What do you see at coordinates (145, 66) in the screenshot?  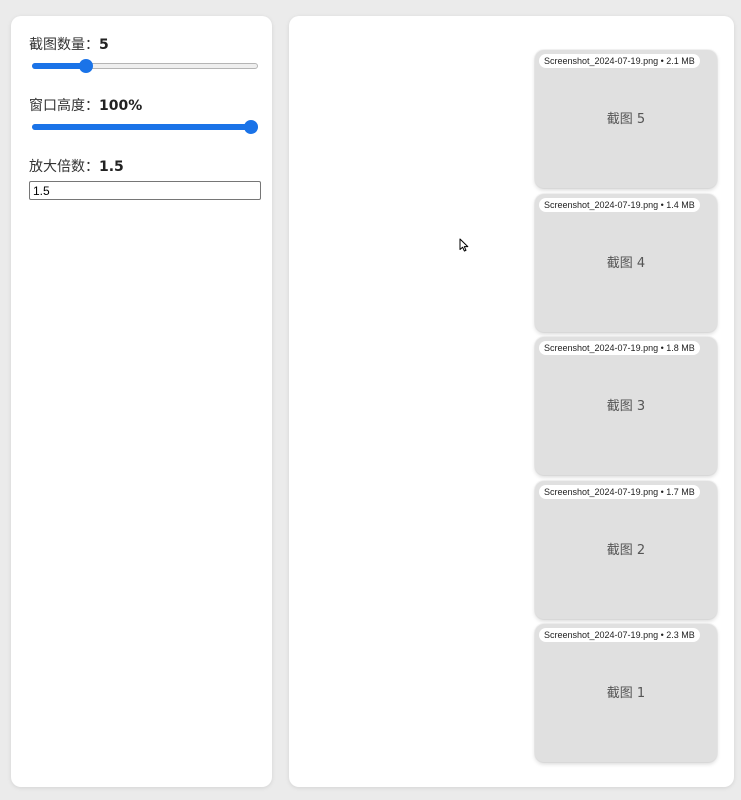 I see `screenshot-count-slider` at bounding box center [145, 66].